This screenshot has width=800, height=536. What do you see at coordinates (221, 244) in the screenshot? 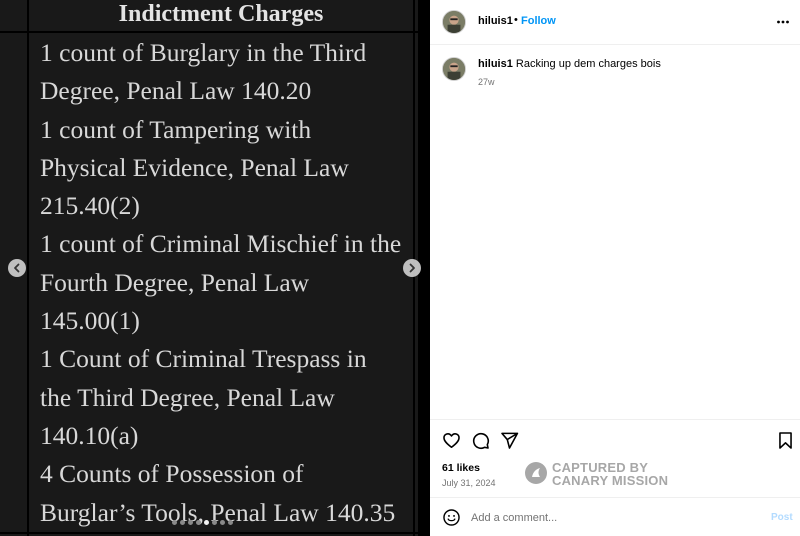
I see `image-text-line: 1 count of Criminal Mischief in the` at bounding box center [221, 244].